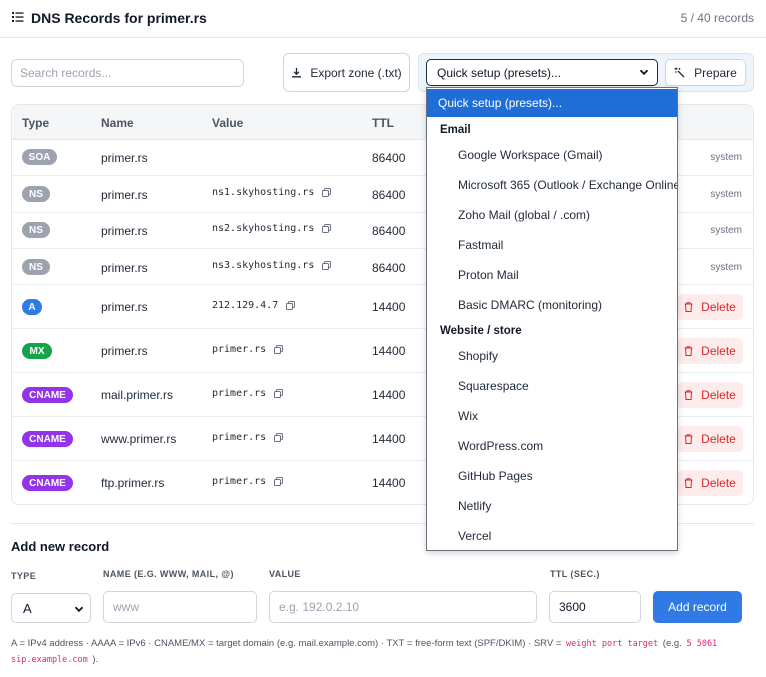  I want to click on record-type-badge: A, so click(32, 307).